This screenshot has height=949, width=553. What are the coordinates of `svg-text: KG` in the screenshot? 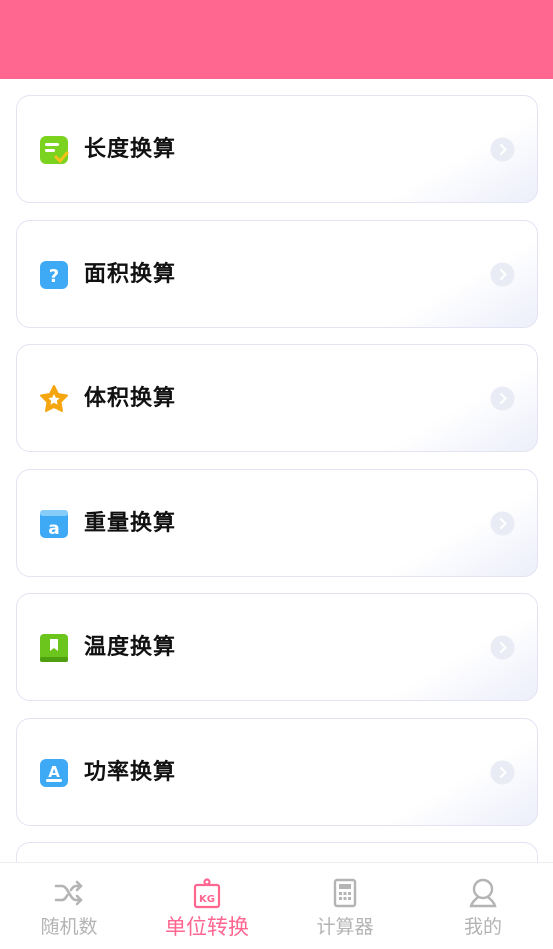 It's located at (207, 899).